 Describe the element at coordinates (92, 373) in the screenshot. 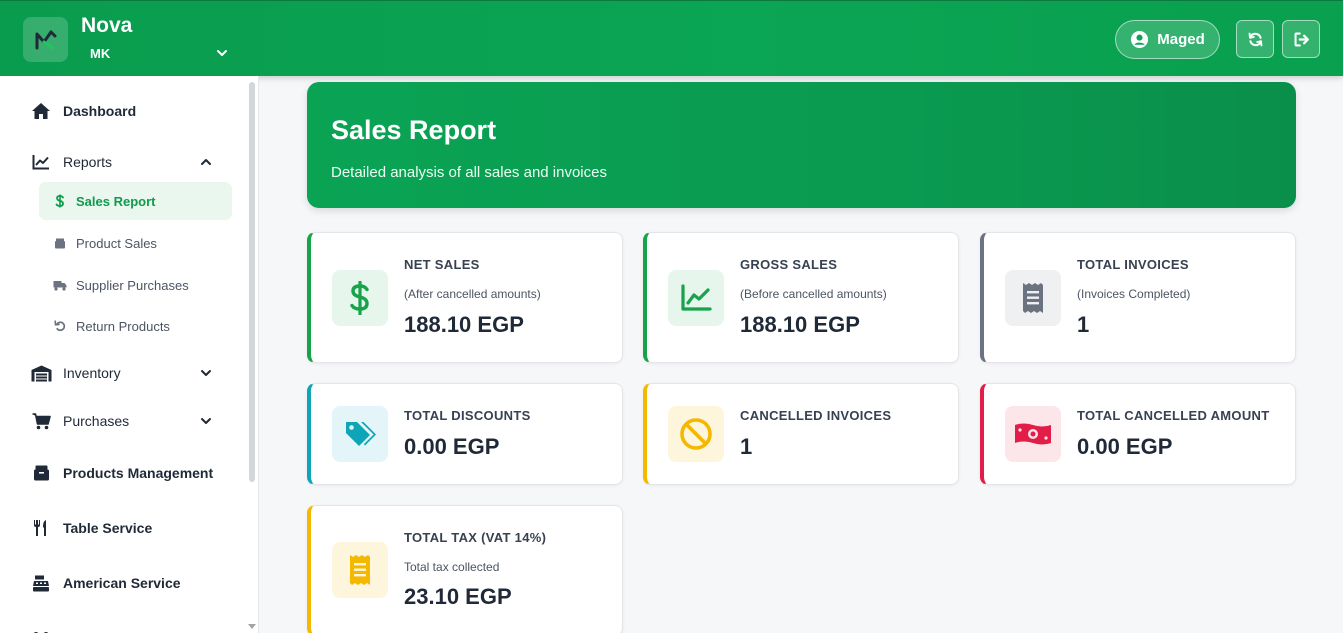

I see `sidebar-item-label: Inventory` at that location.